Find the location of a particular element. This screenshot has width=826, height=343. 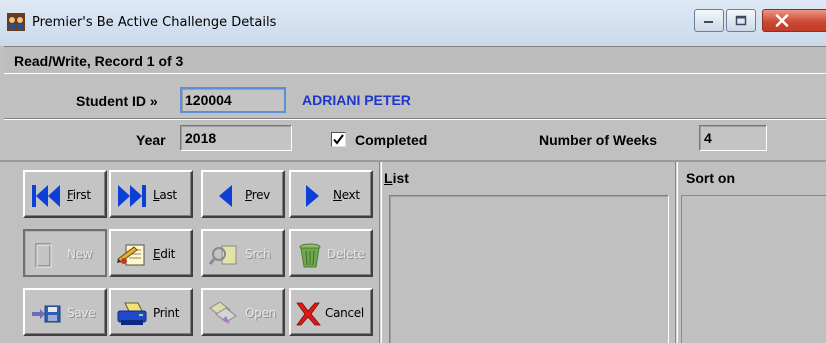

print-button: Print is located at coordinates (151, 312).